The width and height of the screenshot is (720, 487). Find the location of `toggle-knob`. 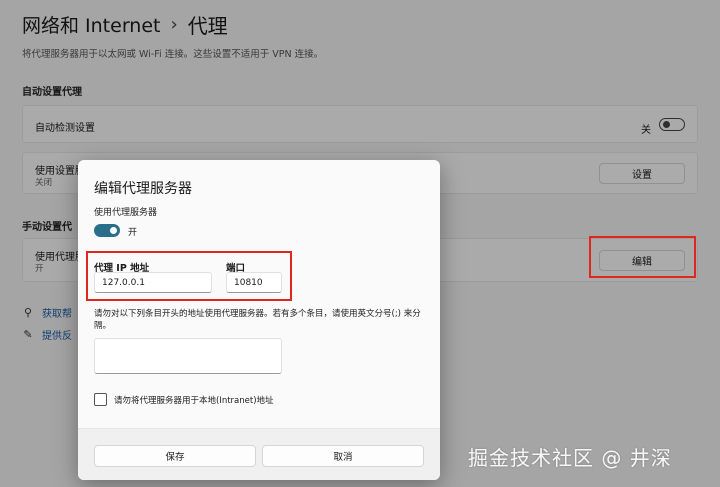

toggle-knob is located at coordinates (113, 230).